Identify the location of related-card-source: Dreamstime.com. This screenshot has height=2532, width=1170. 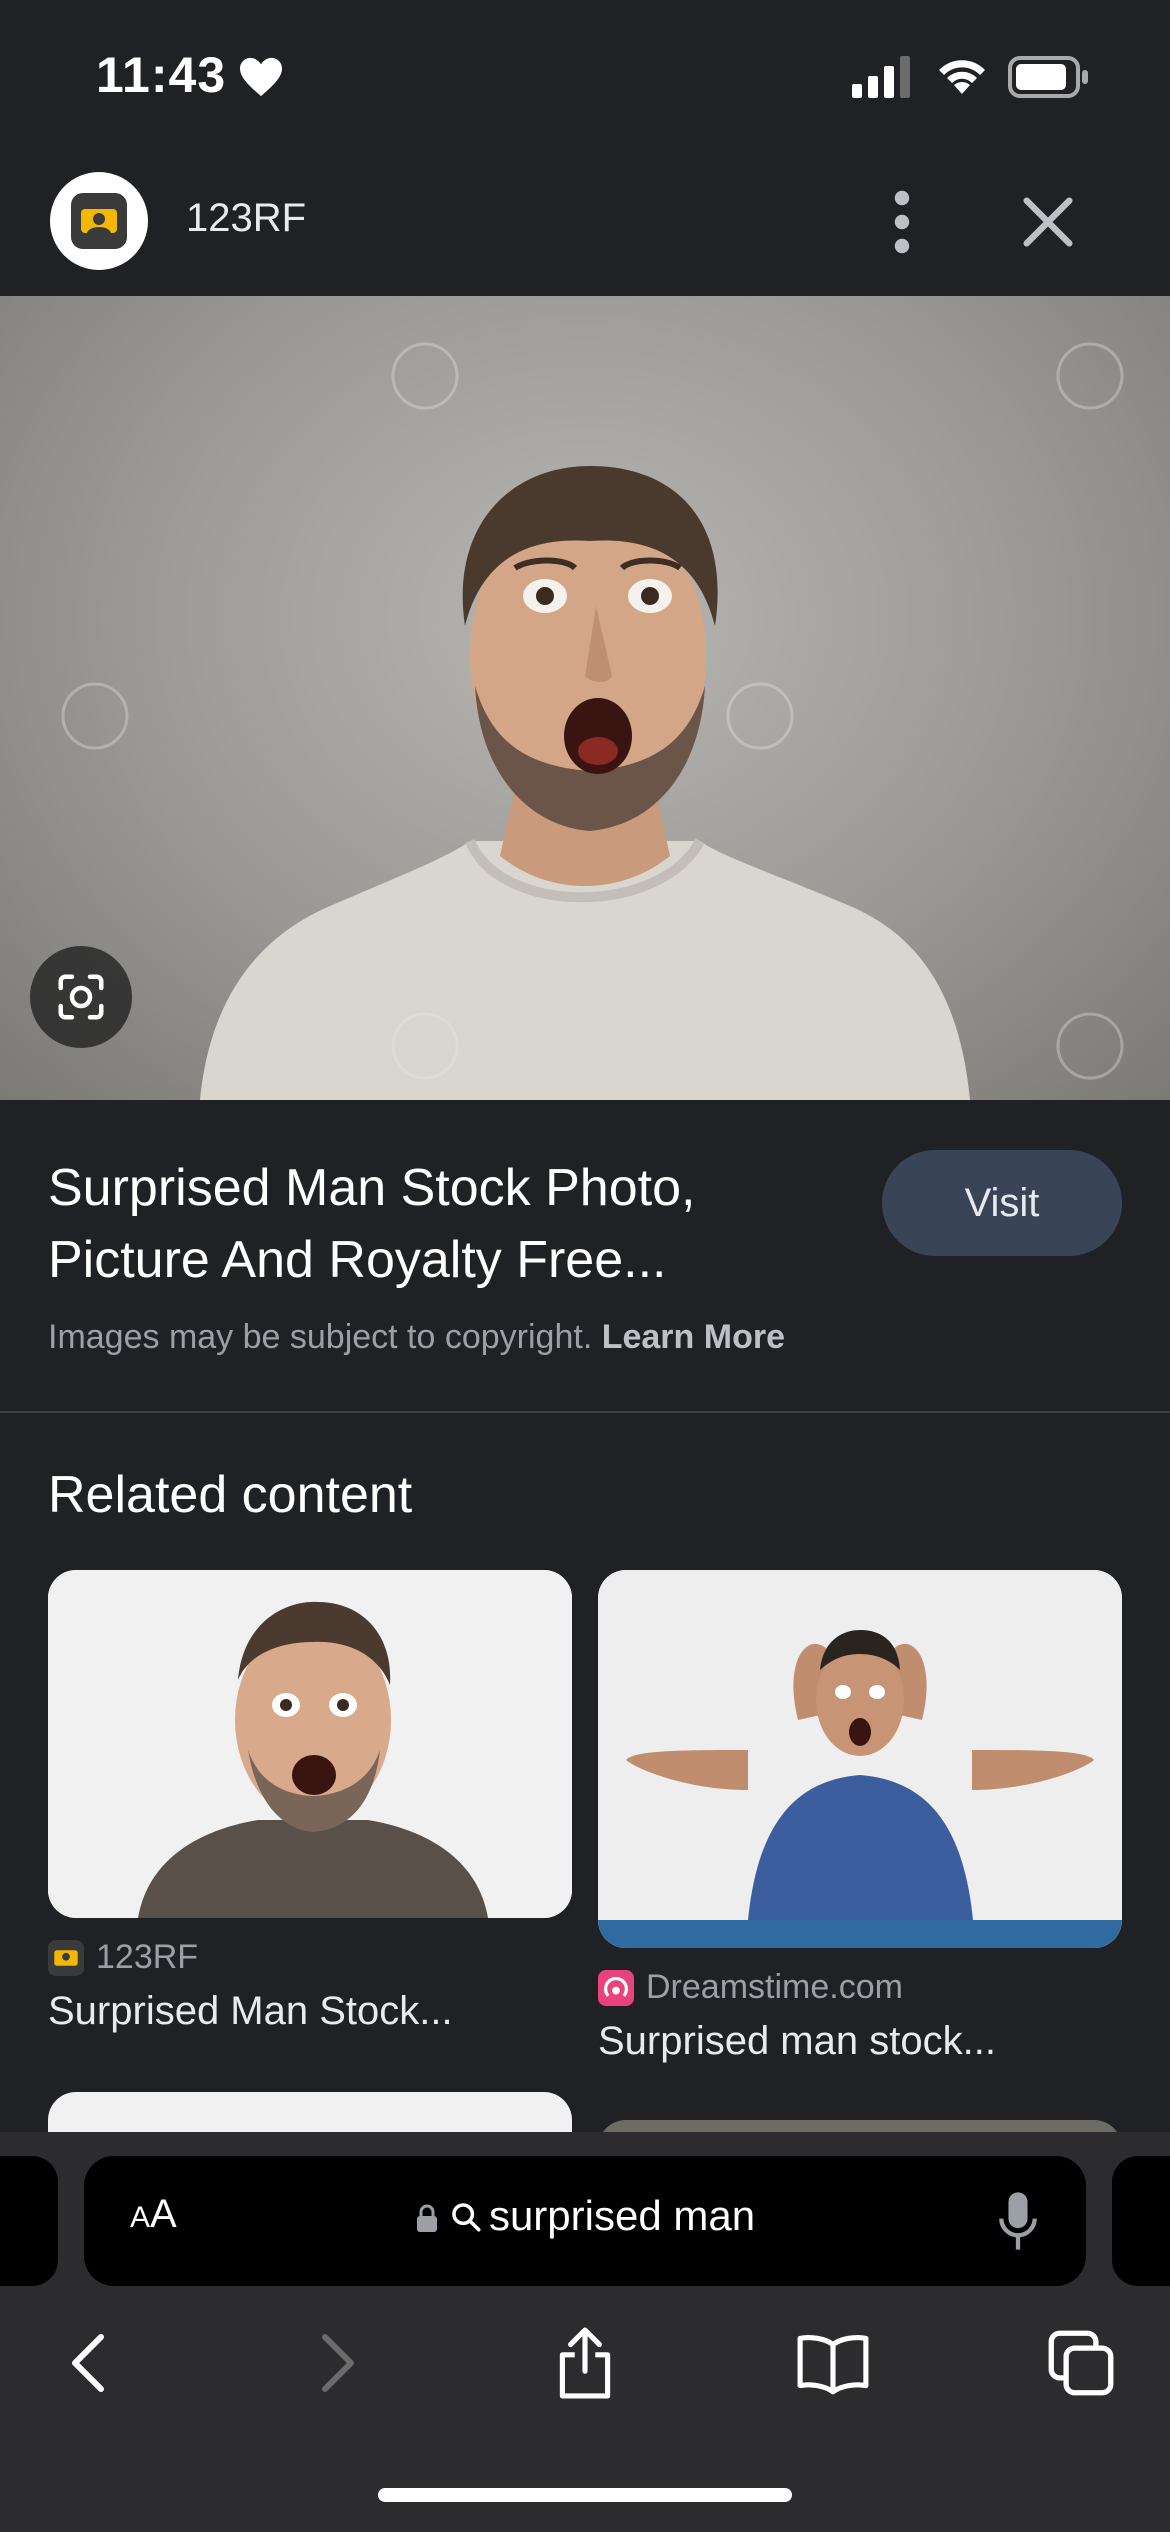
(860, 1987).